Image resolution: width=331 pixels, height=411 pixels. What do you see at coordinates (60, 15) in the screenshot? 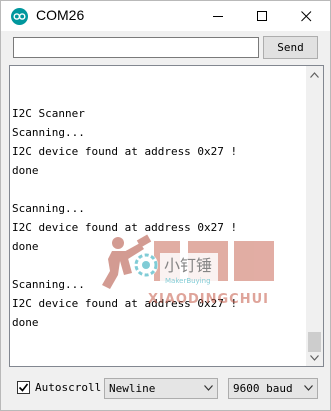
I see `window-title: COM26` at bounding box center [60, 15].